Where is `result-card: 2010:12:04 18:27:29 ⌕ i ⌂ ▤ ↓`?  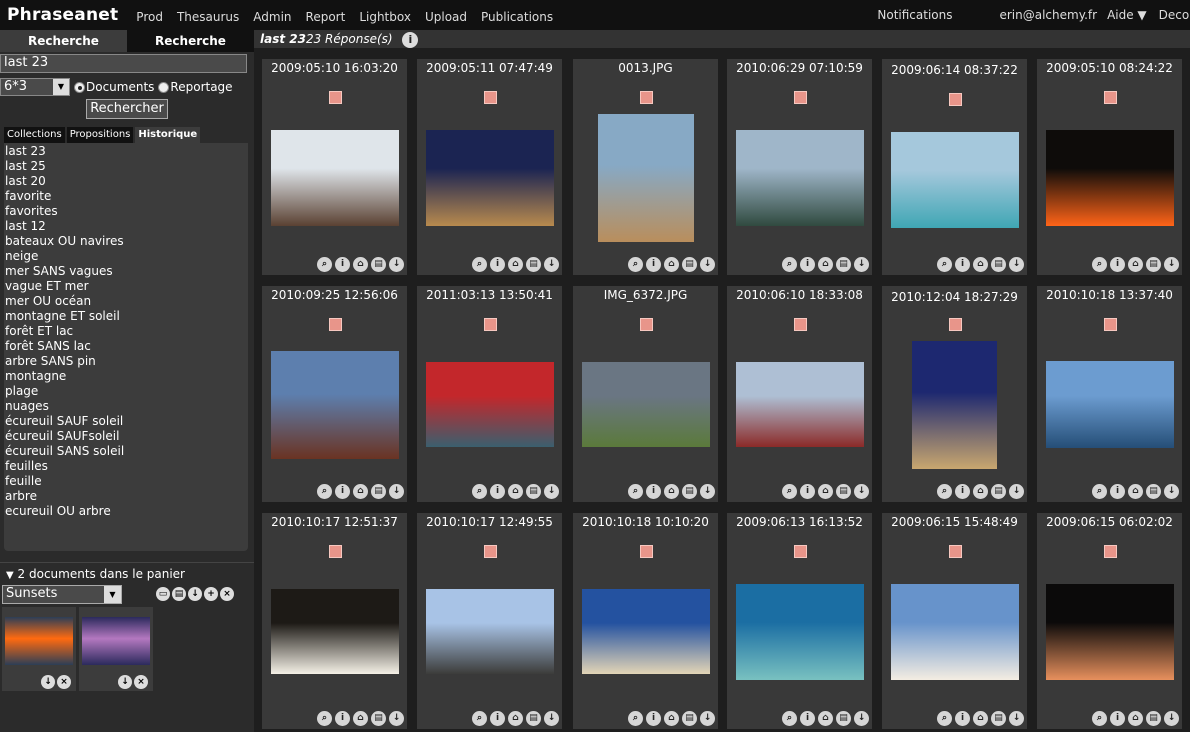
result-card: 2010:12:04 18:27:29 ⌕ i ⌂ ▤ ↓ is located at coordinates (954, 394).